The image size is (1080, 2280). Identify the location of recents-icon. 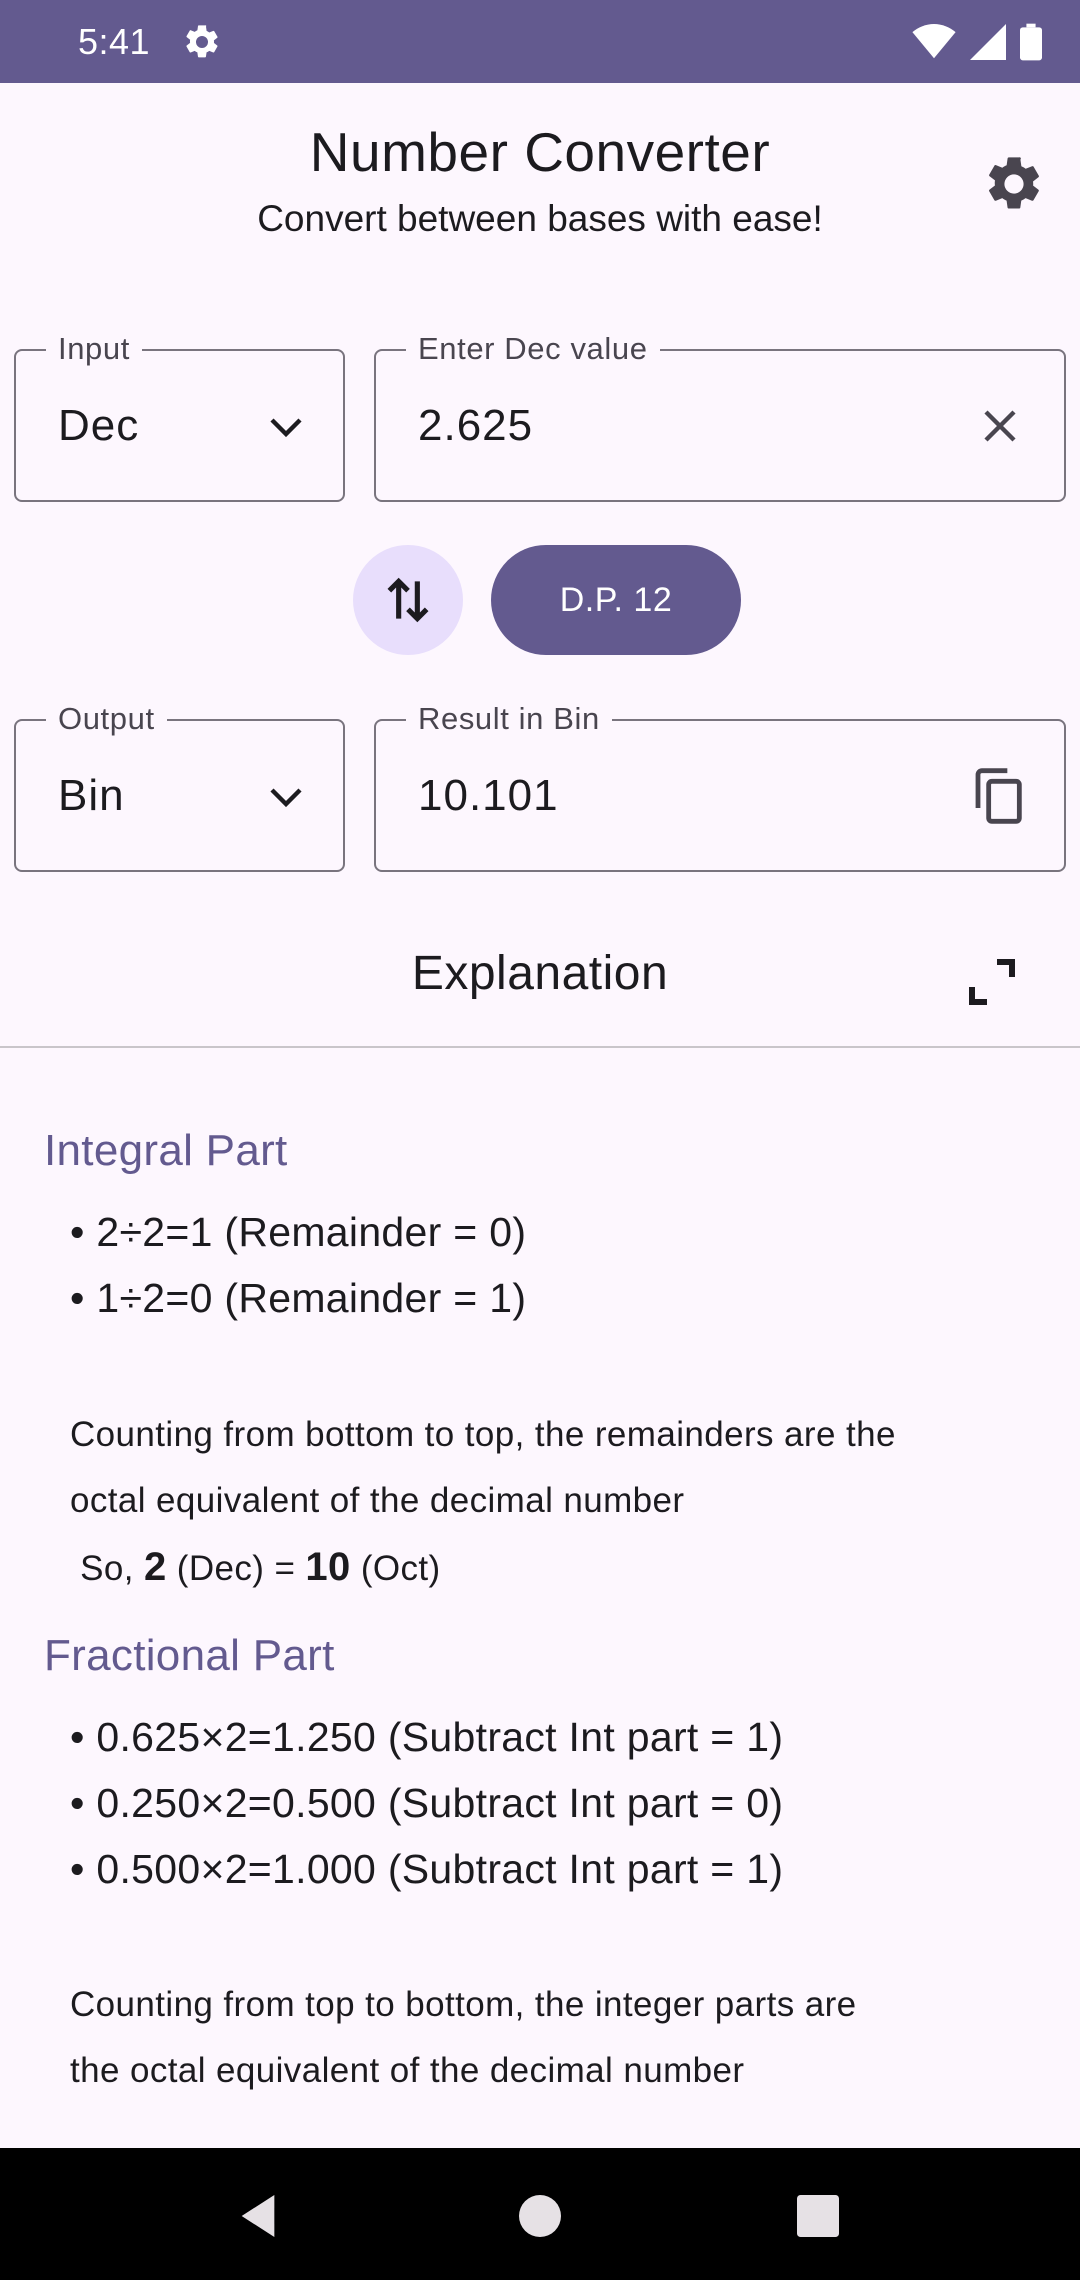
(818, 2216).